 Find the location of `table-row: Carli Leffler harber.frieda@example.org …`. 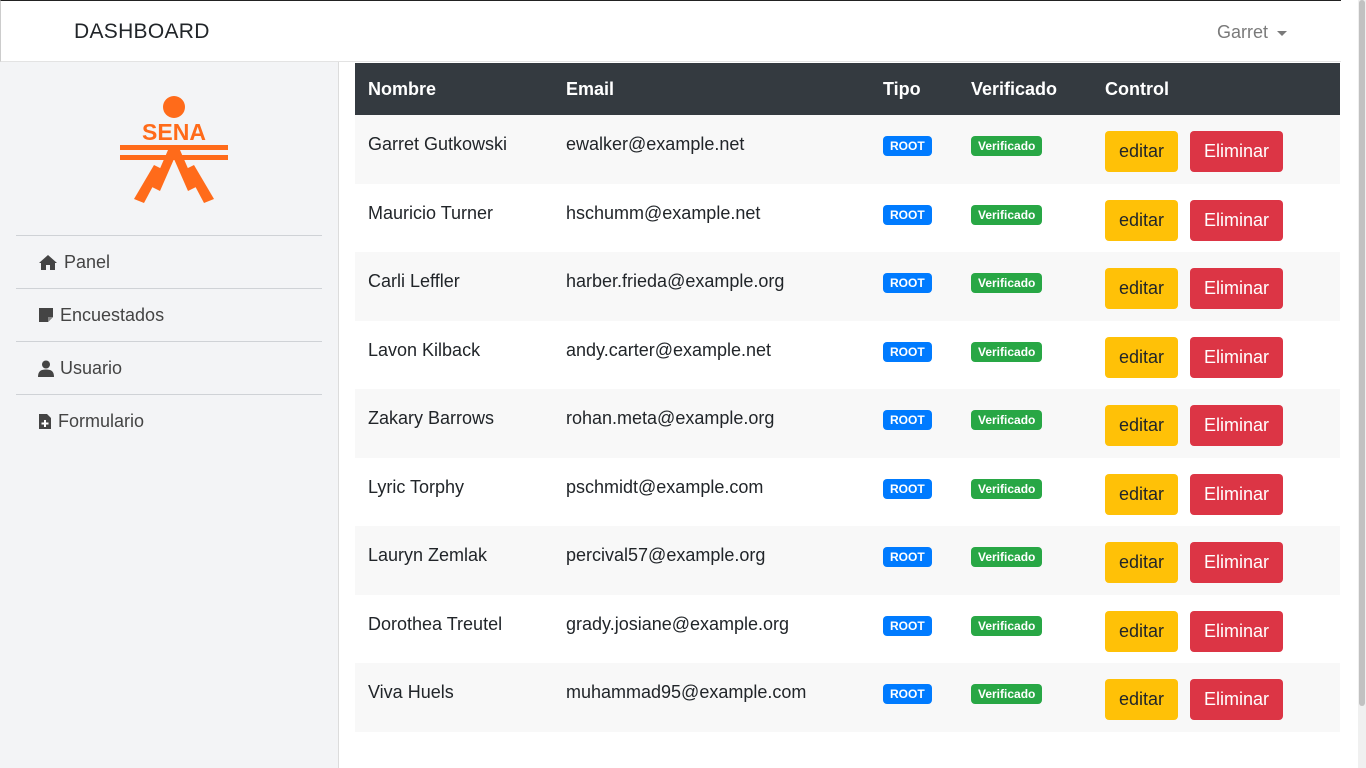

table-row: Carli Leffler harber.frieda@example.org … is located at coordinates (847, 286).